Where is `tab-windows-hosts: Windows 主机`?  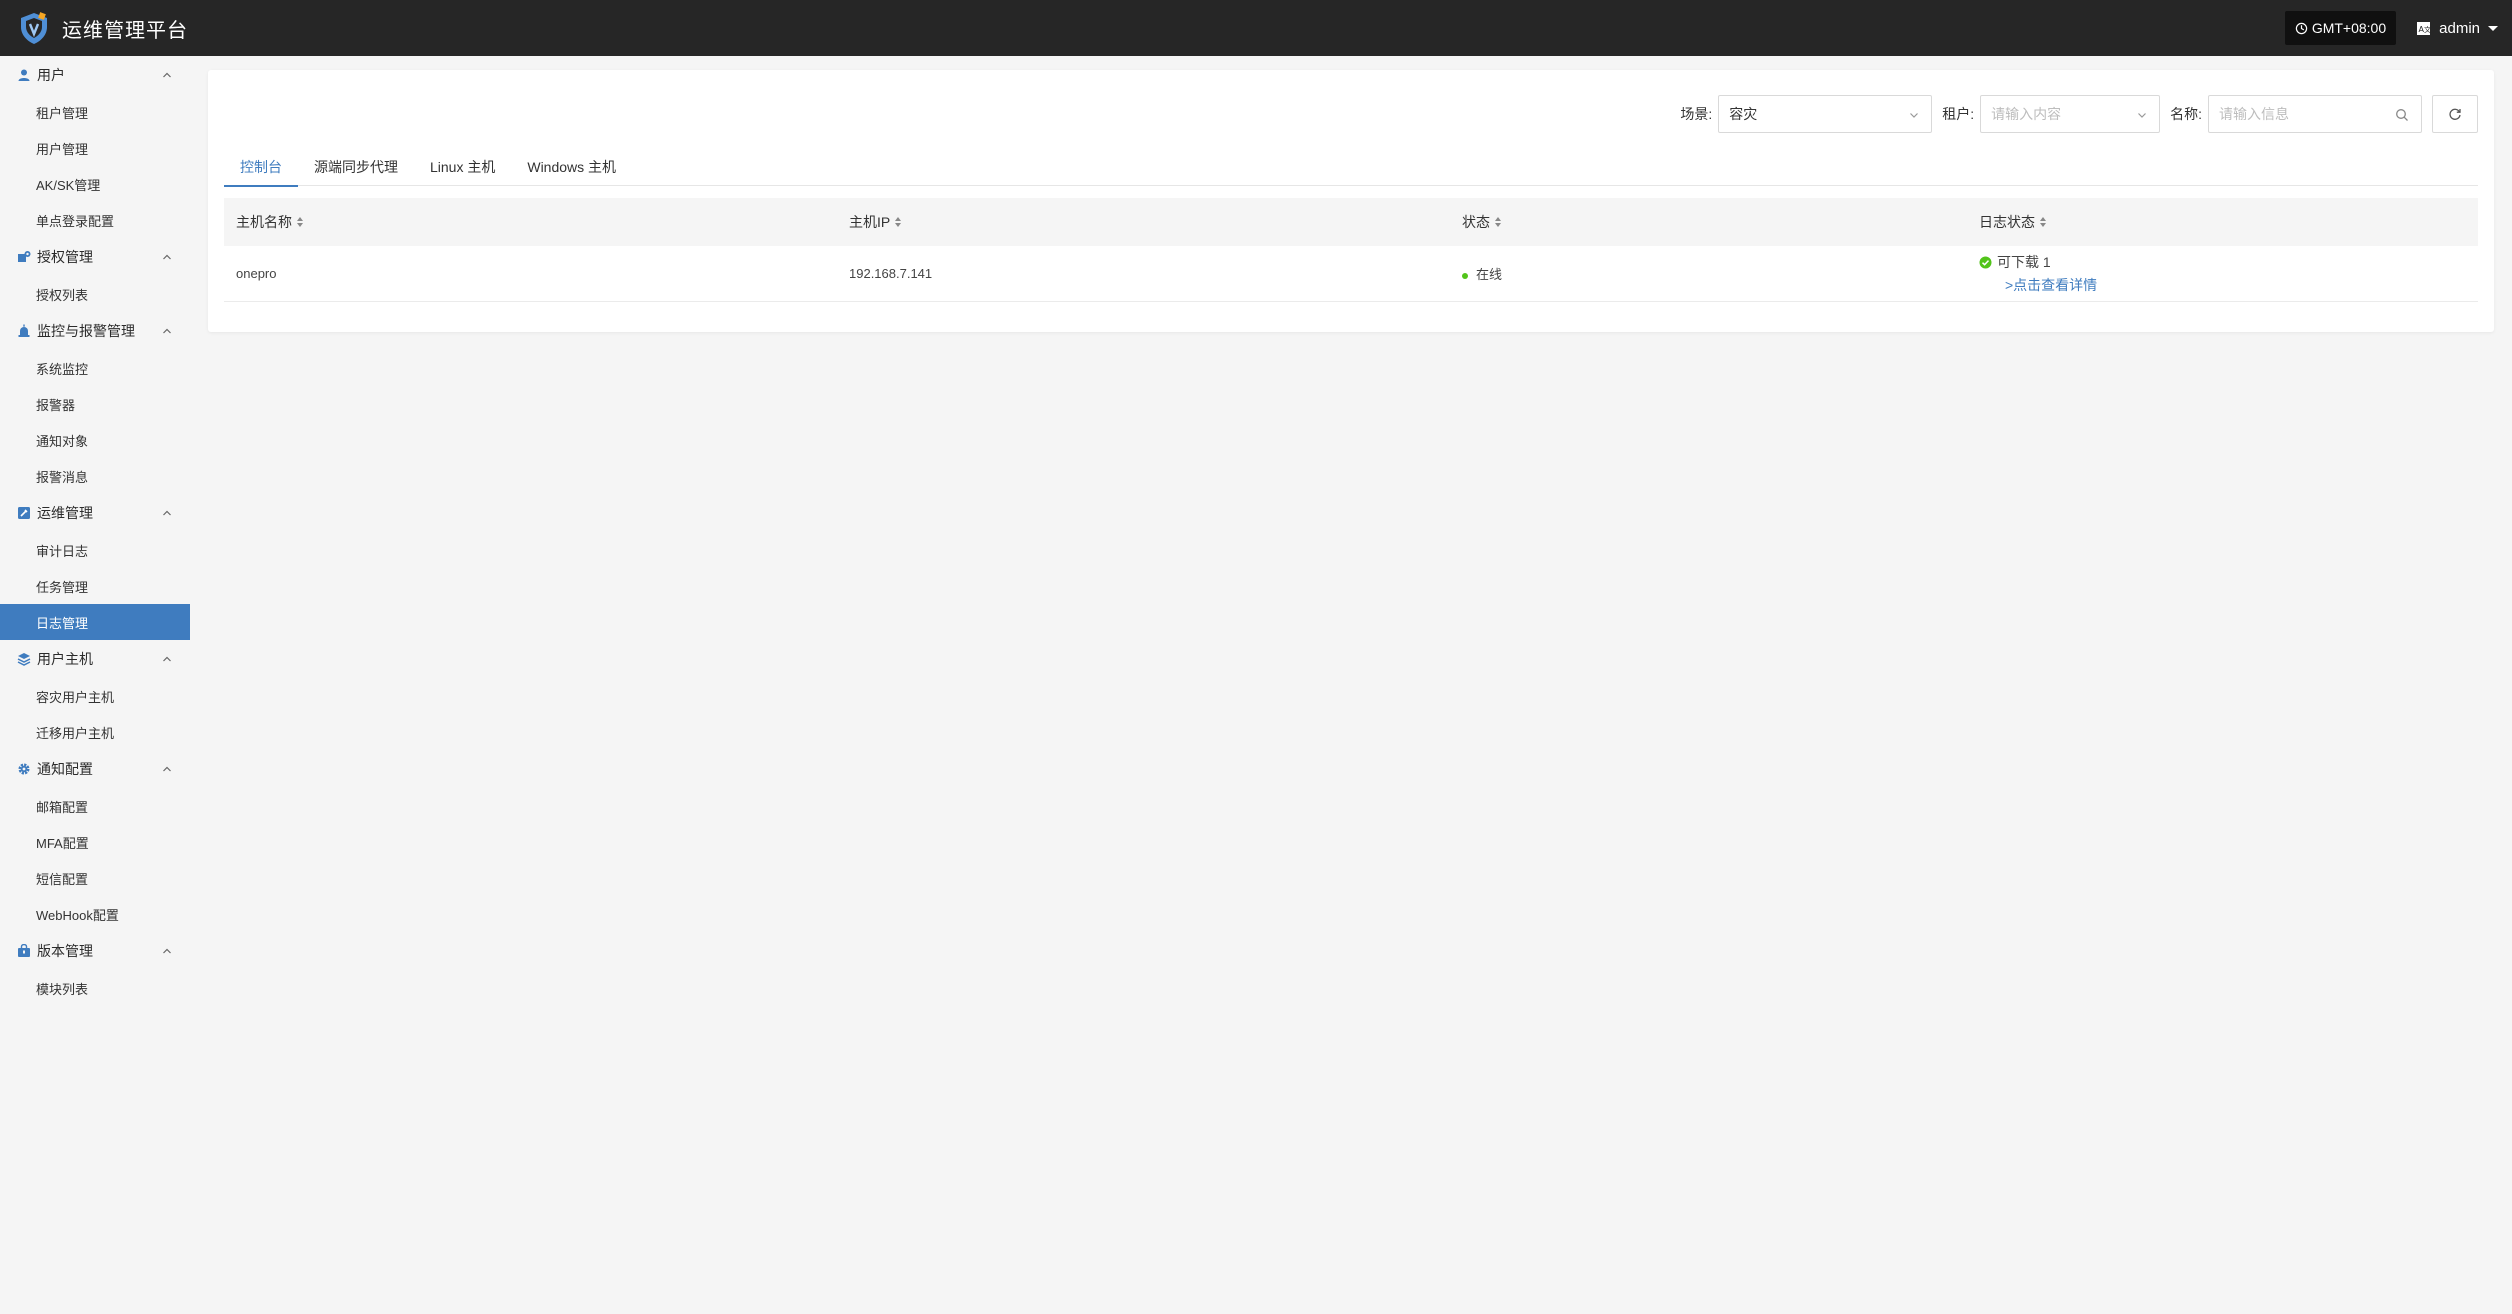 tab-windows-hosts: Windows 主机 is located at coordinates (571, 169).